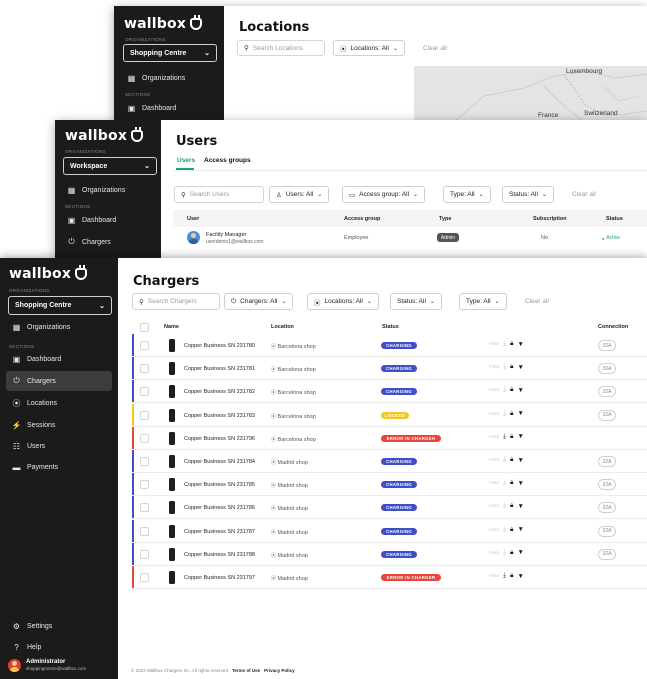 This screenshot has height=679, width=647. Describe the element at coordinates (246, 670) in the screenshot. I see `footer-terms-link: Terms of Use` at that location.